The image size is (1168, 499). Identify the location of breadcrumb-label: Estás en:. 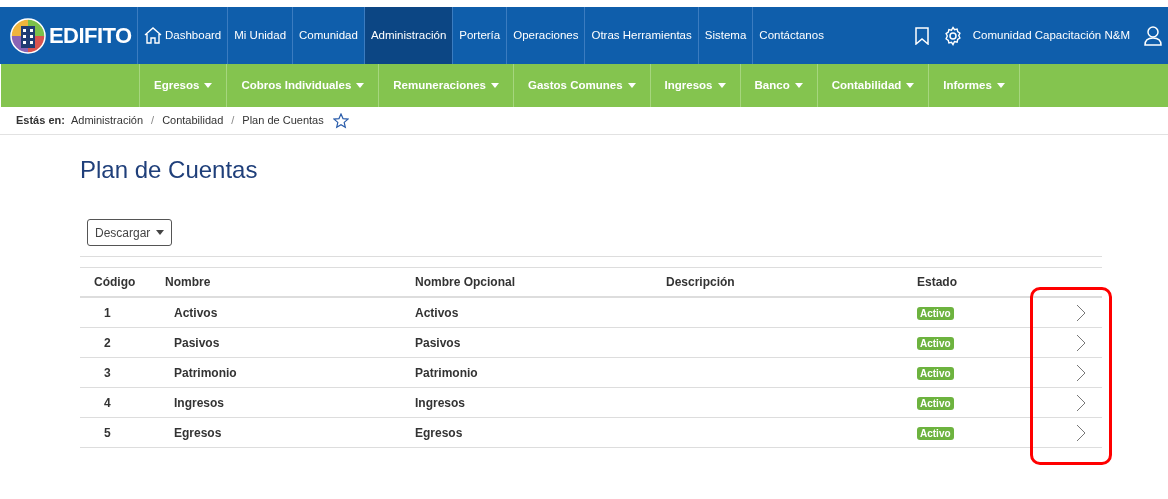
(40, 121).